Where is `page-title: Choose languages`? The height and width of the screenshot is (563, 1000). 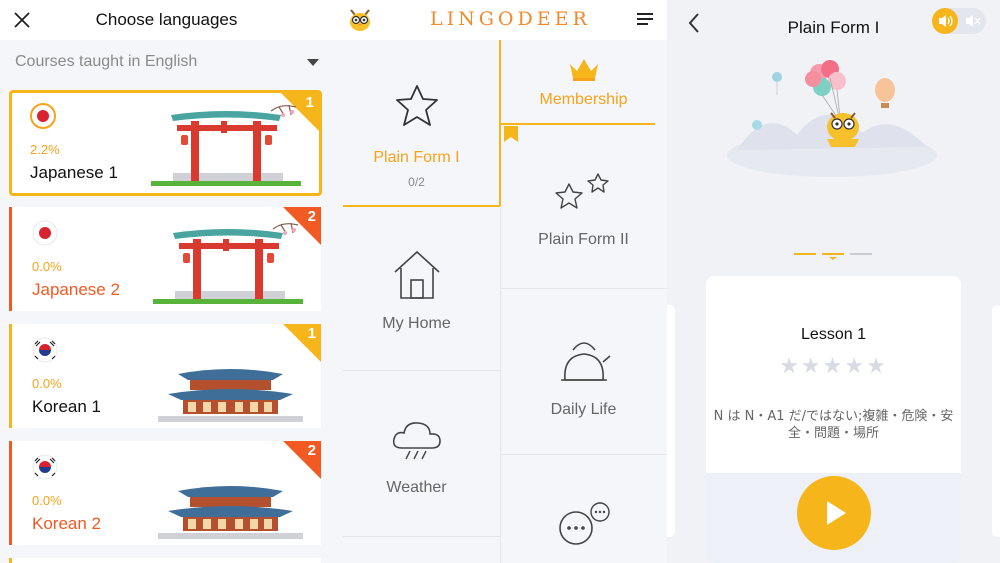
page-title: Choose languages is located at coordinates (166, 19).